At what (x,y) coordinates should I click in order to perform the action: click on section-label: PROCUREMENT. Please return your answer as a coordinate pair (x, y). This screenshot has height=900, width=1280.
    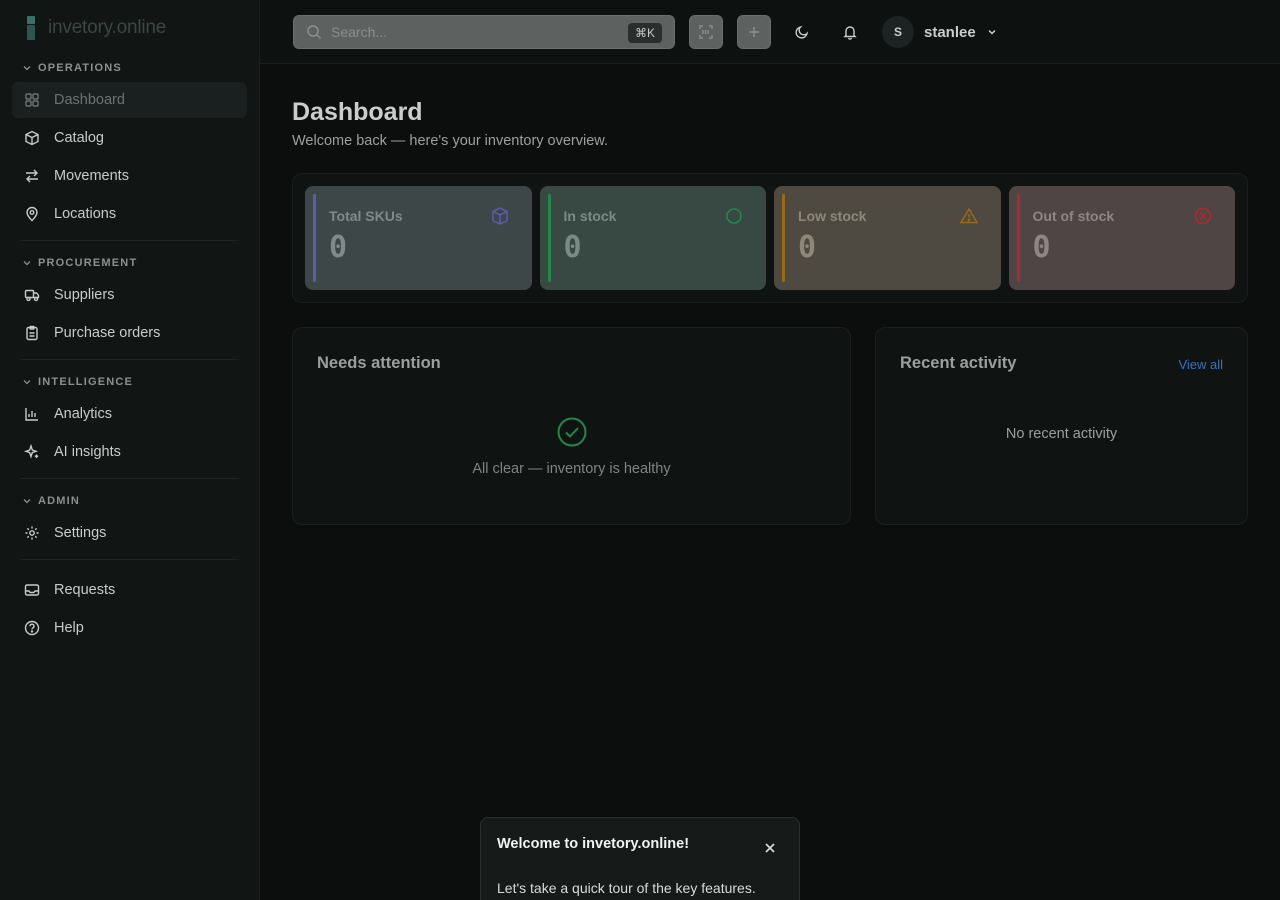
    Looking at the image, I should click on (88, 263).